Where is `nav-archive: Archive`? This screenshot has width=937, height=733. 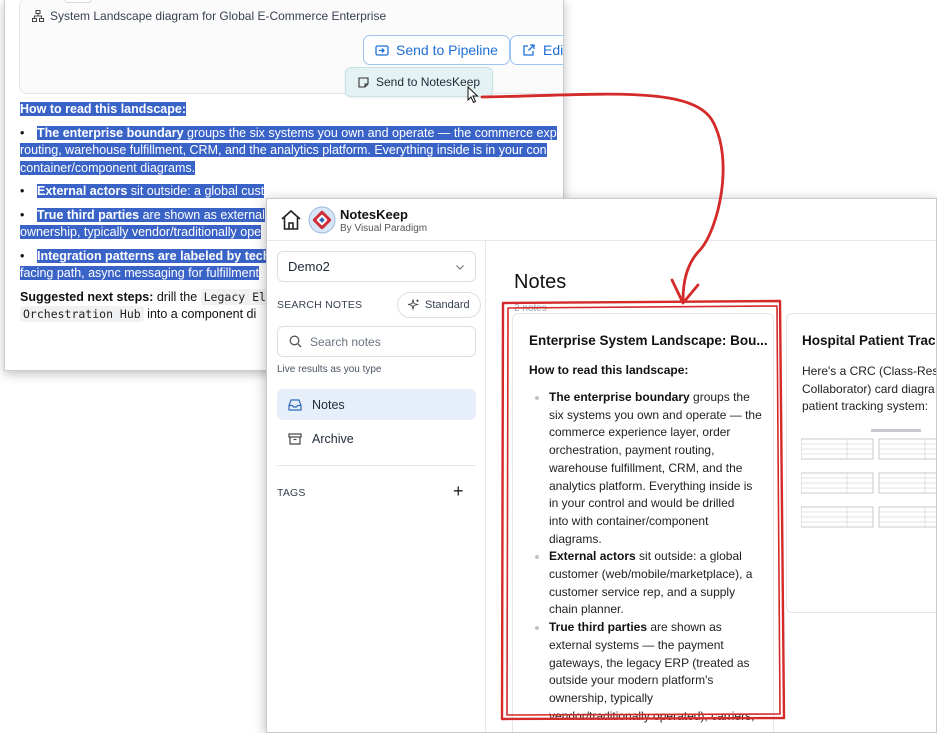
nav-archive: Archive is located at coordinates (376, 438).